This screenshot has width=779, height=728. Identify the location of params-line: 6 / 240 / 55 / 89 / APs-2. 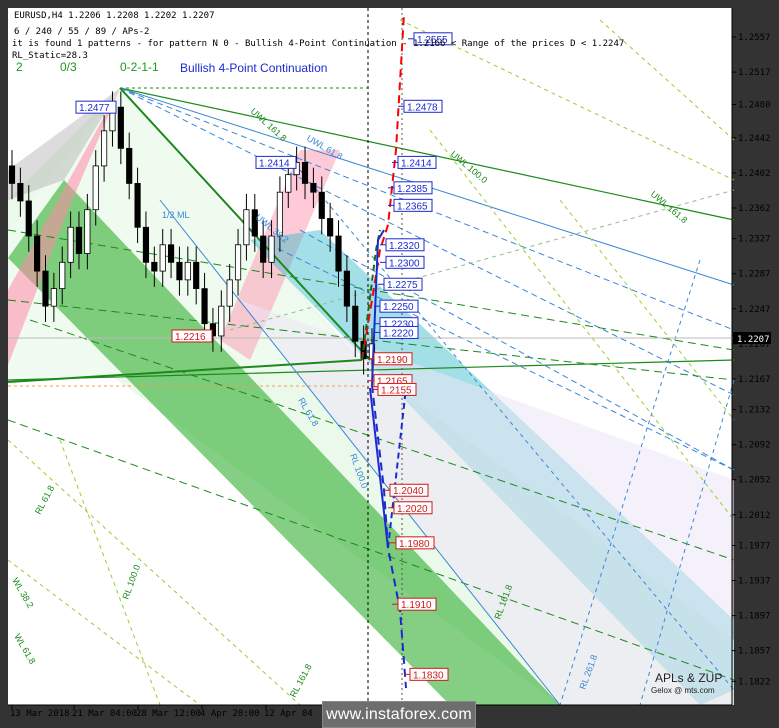
(81, 32).